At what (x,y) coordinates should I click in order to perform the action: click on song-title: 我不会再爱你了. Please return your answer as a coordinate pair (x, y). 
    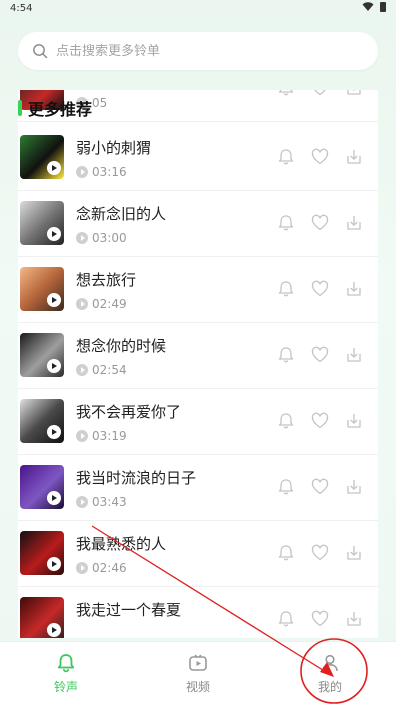
    Looking at the image, I should click on (129, 412).